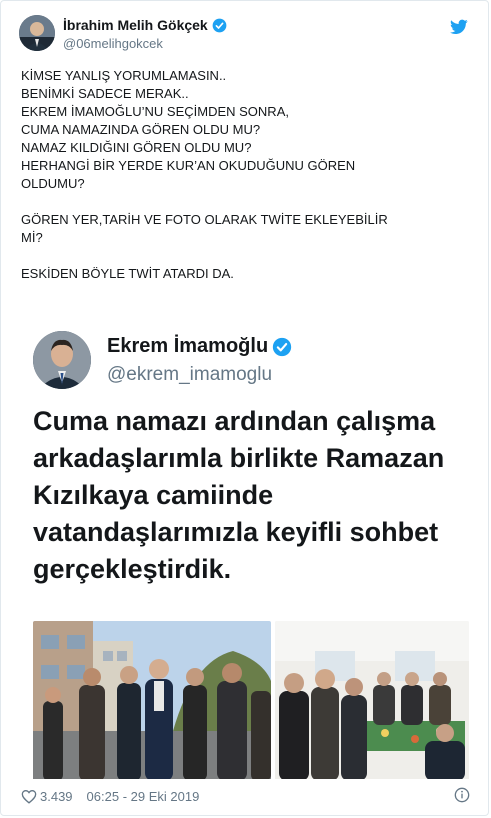  What do you see at coordinates (234, 421) in the screenshot?
I see `embedded-tweet-line: Cuma namazı ardından çalışma` at bounding box center [234, 421].